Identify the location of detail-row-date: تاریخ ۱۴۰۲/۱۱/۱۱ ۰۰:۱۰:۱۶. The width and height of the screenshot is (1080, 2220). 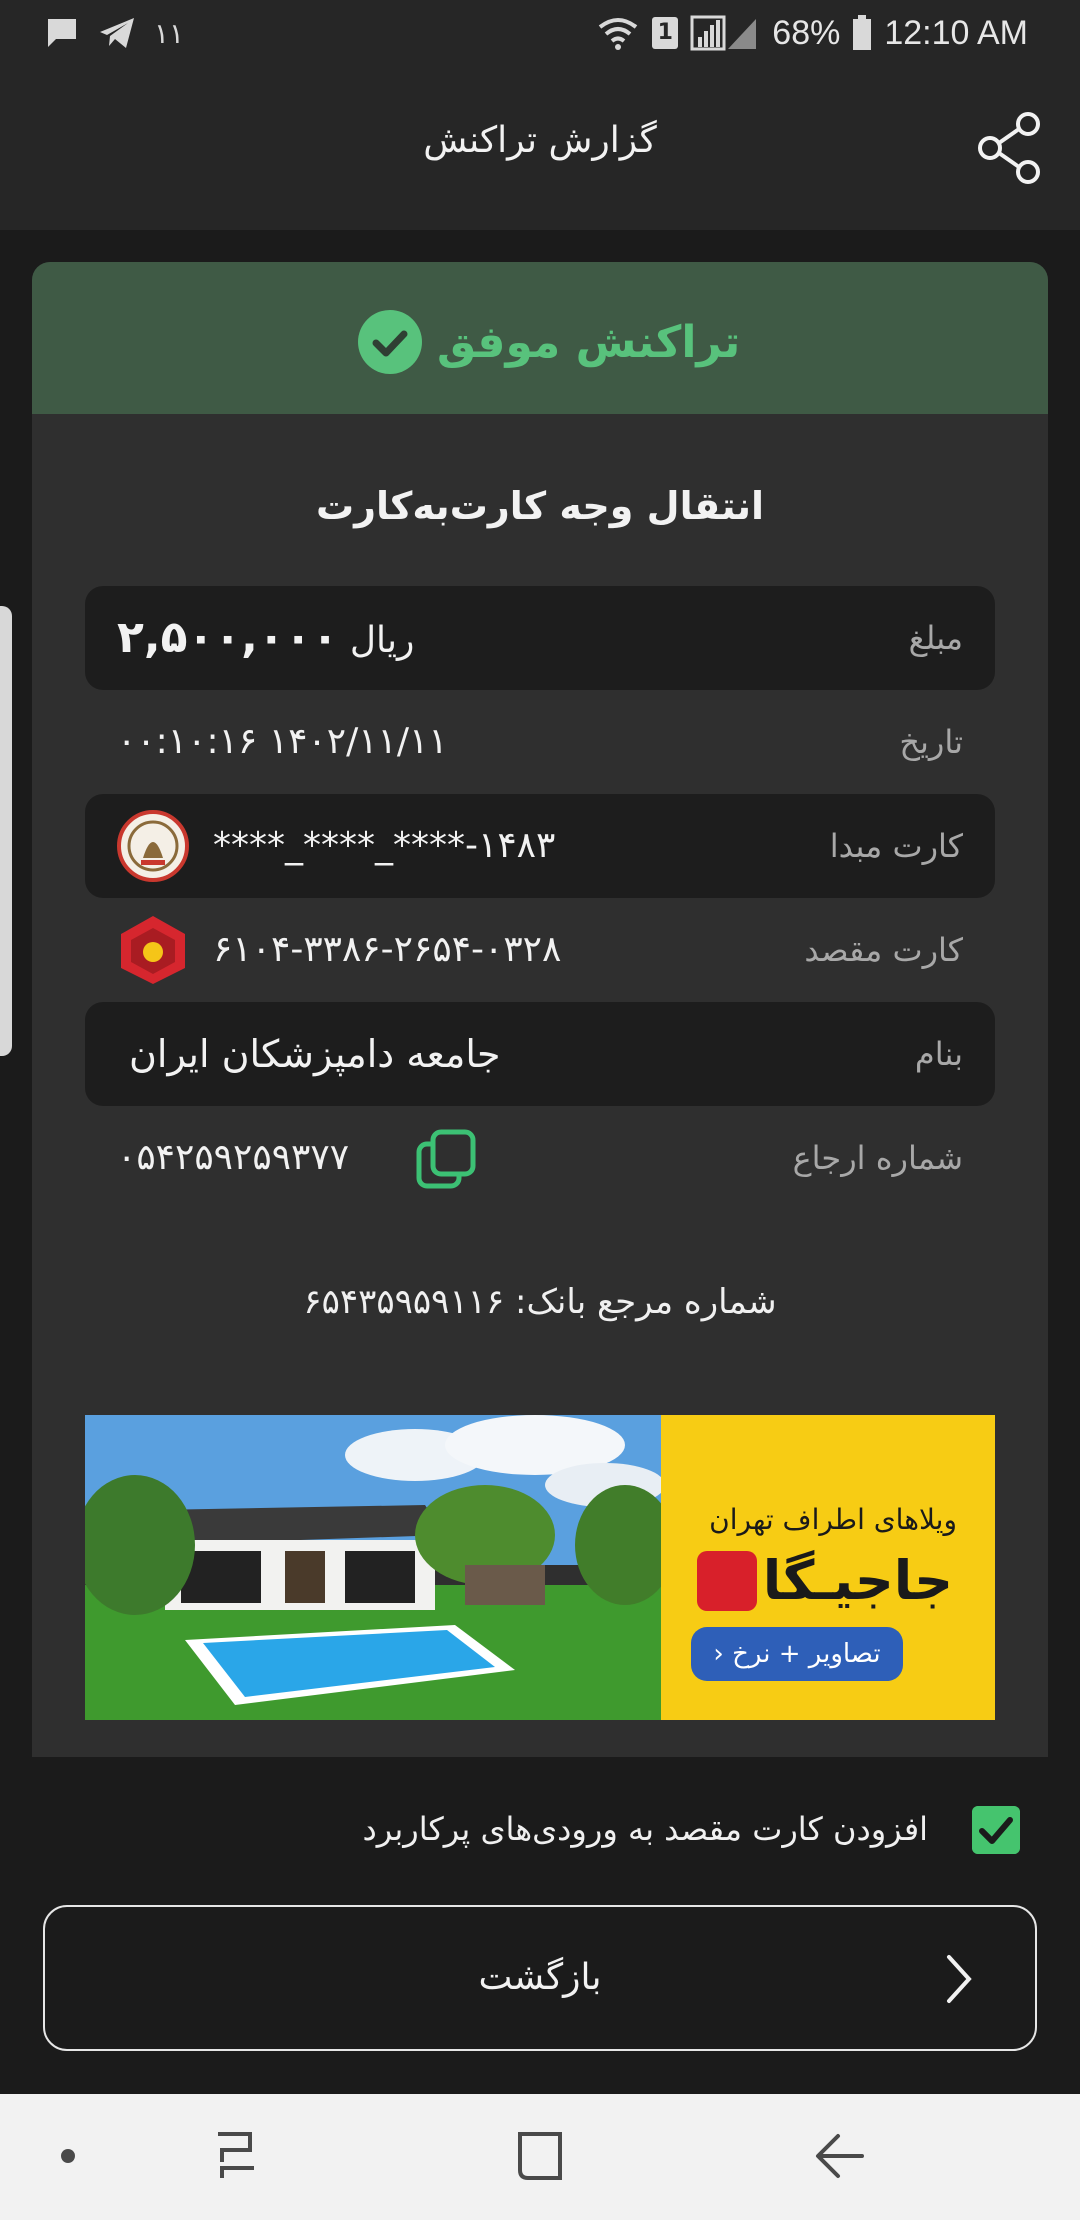
(540, 742).